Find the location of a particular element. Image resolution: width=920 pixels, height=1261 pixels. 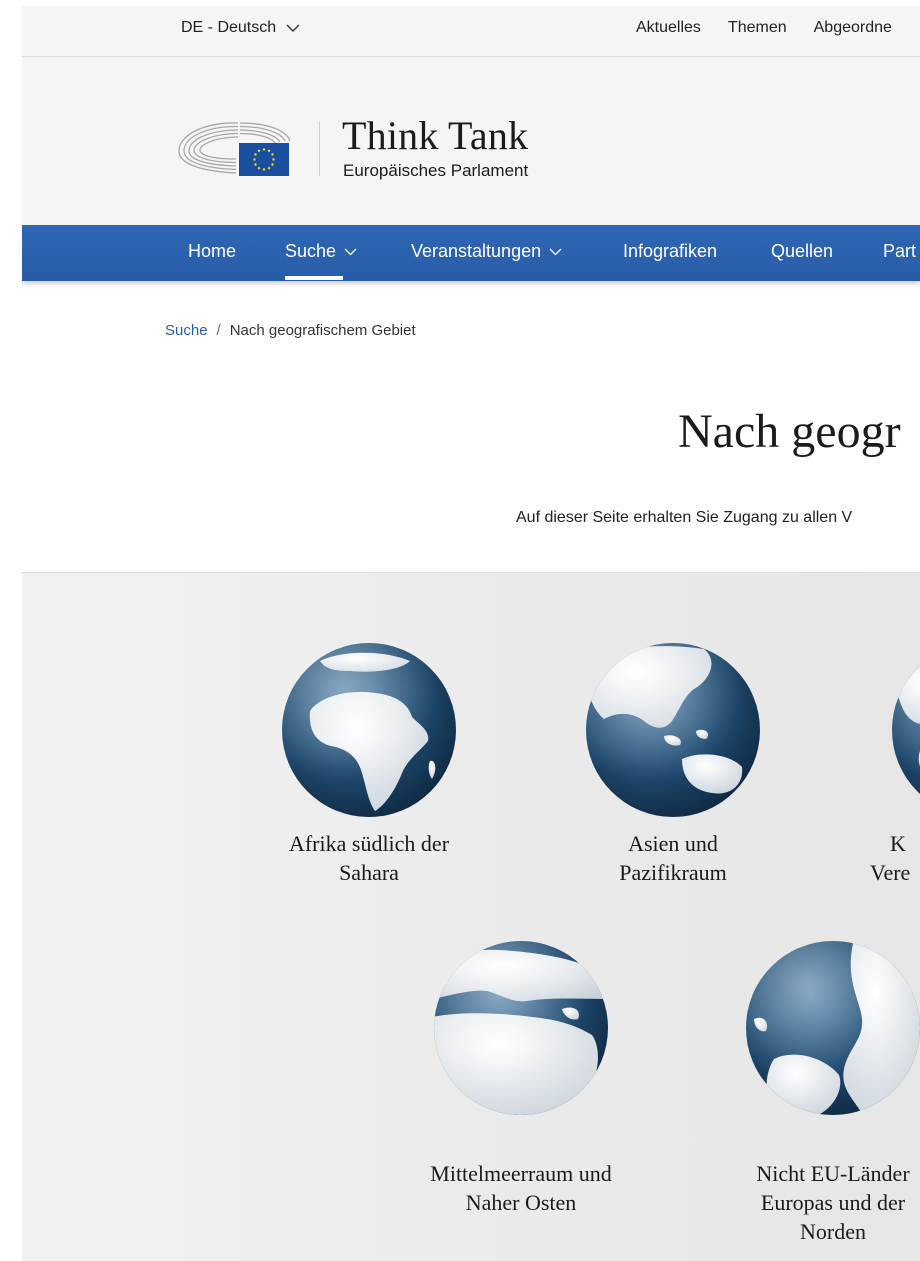

region-label-line: Naher Osten is located at coordinates (521, 1202).